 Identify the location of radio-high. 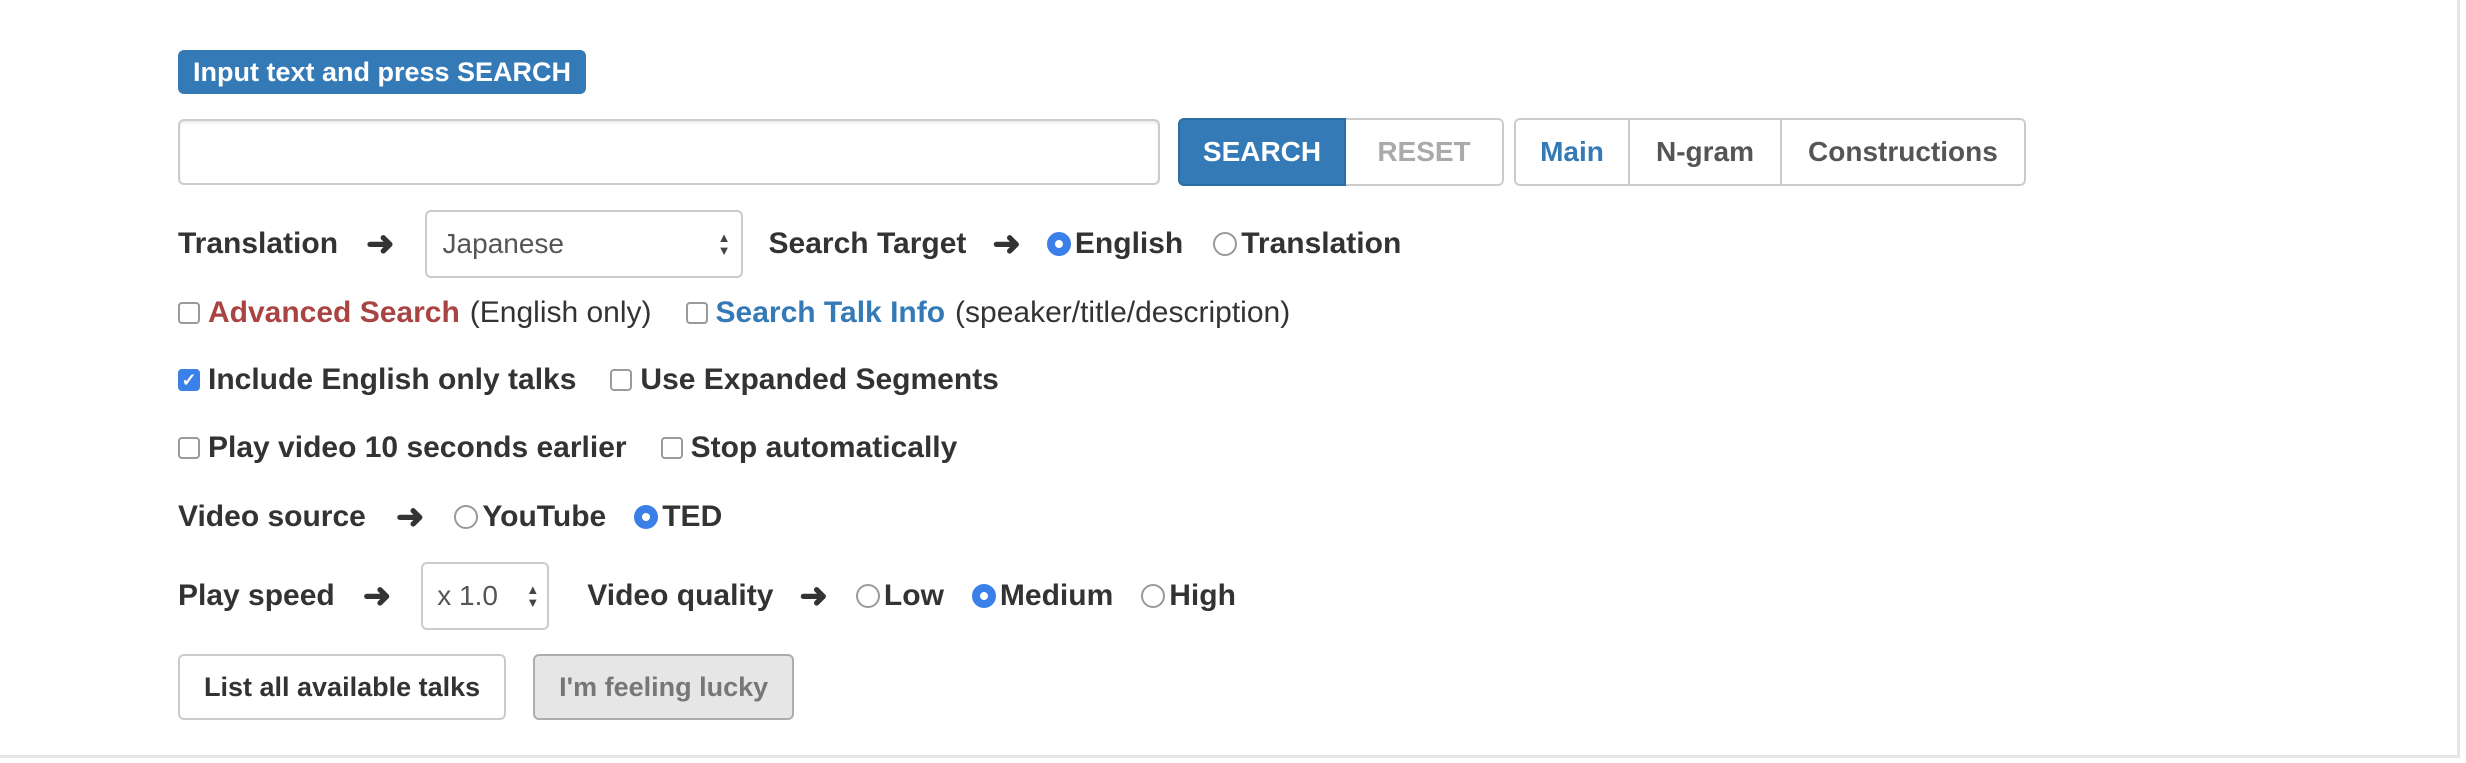
(1153, 596).